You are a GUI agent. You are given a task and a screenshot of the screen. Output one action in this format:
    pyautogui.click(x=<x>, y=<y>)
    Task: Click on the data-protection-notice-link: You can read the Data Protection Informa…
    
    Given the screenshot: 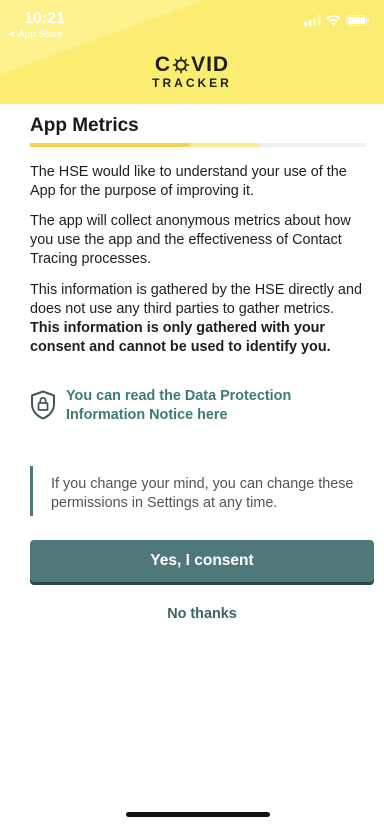 What is the action you would take?
    pyautogui.click(x=200, y=405)
    